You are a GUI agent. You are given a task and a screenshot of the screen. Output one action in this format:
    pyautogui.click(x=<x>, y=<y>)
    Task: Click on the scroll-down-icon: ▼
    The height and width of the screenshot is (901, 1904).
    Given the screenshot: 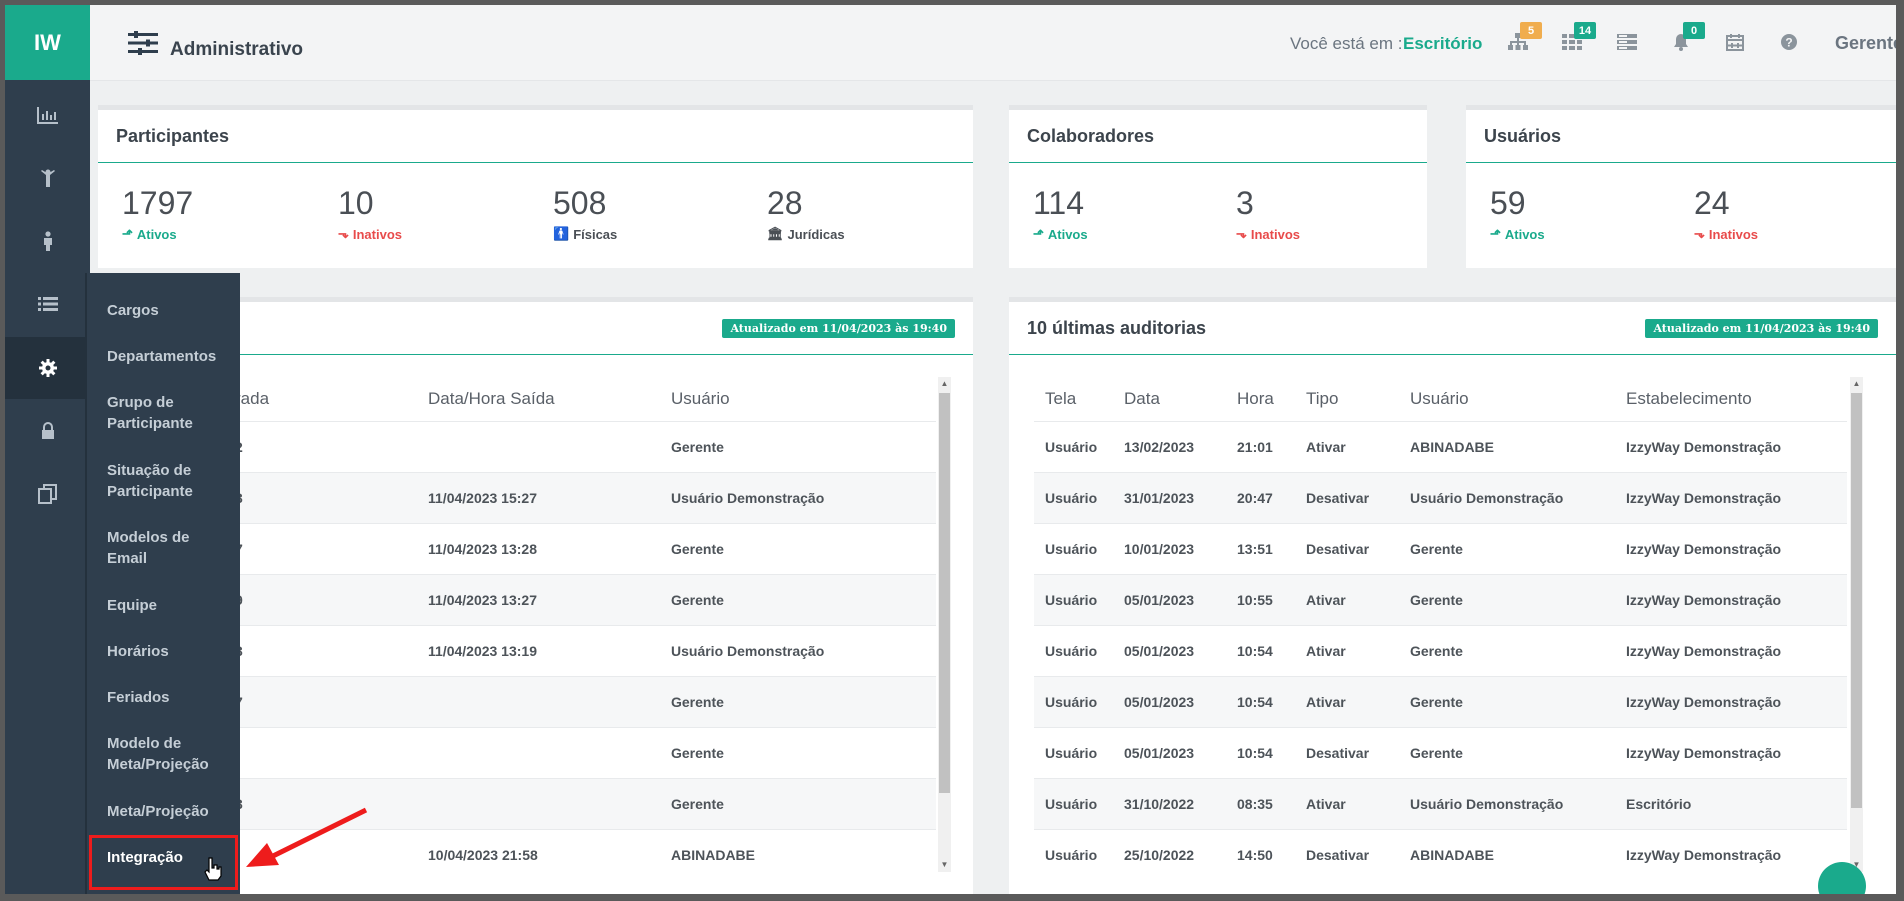 What is the action you would take?
    pyautogui.click(x=944, y=865)
    